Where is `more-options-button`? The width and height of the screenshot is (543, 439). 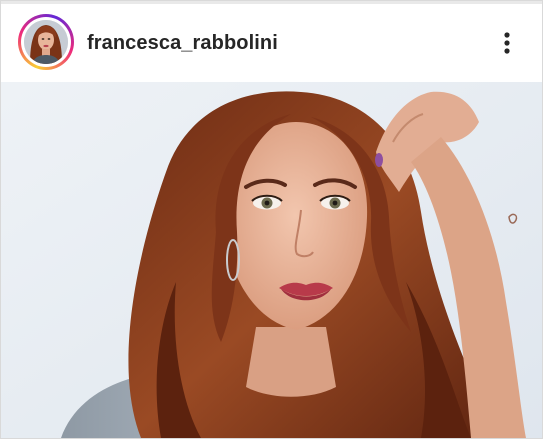
more-options-button is located at coordinates (507, 43).